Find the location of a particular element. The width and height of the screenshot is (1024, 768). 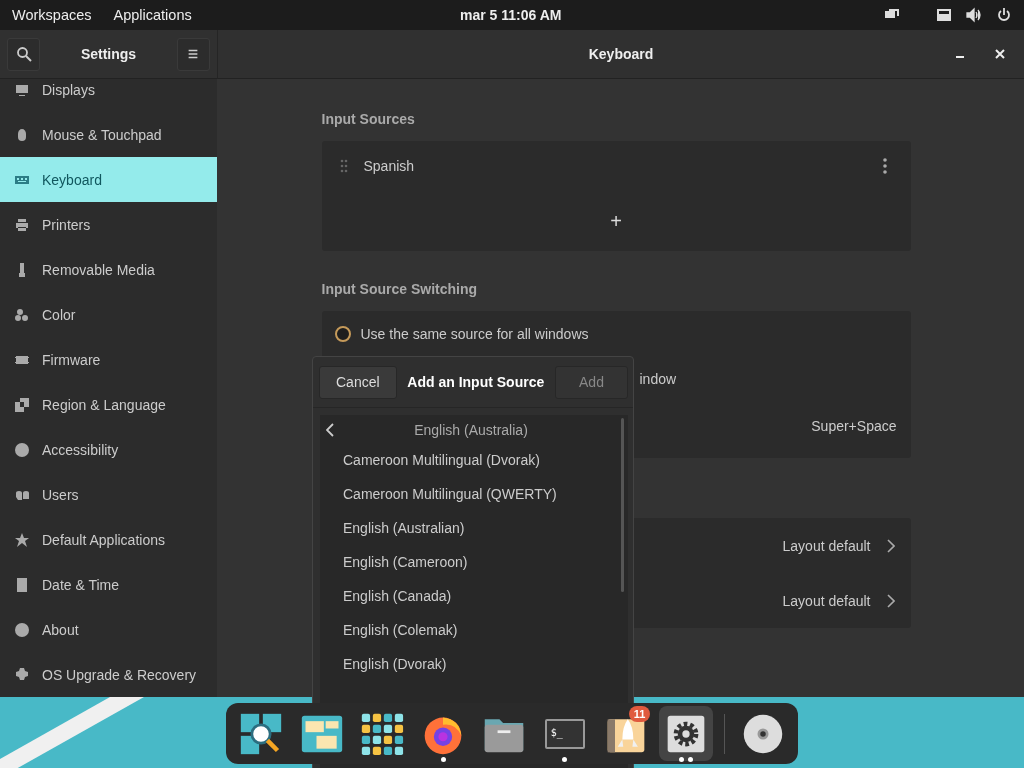

layout-item: Cameroon Multilingual (QWERTY) is located at coordinates (474, 494).